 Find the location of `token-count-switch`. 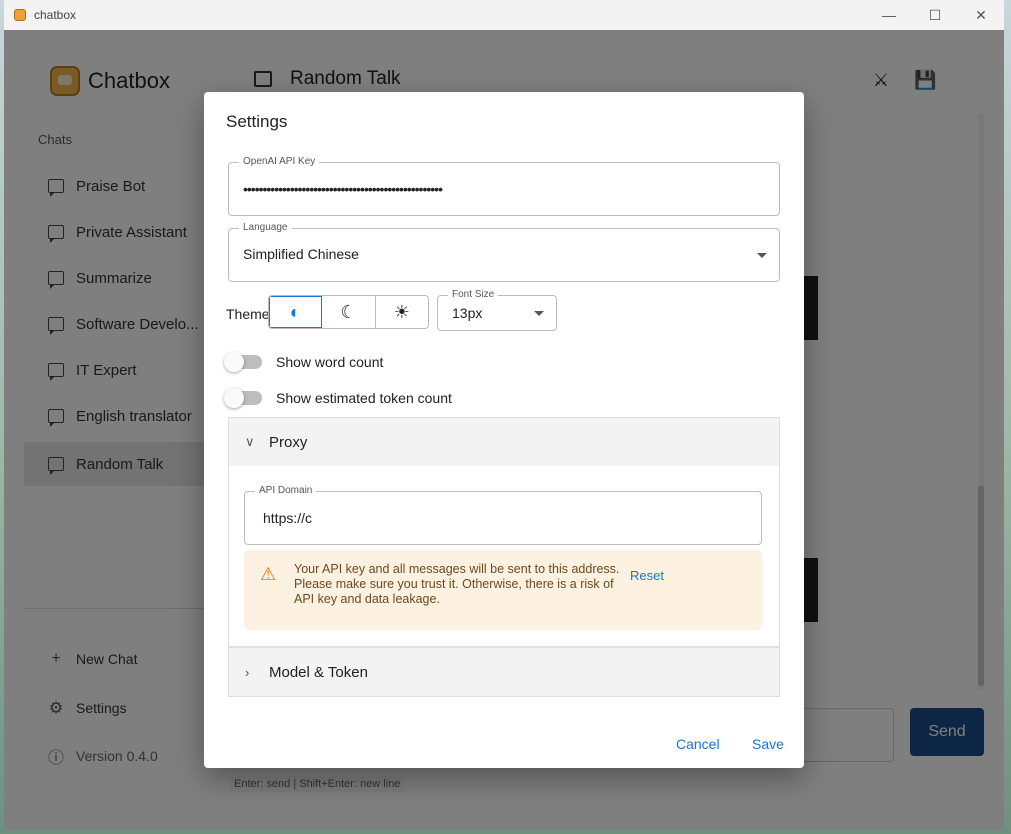

token-count-switch is located at coordinates (243, 398).